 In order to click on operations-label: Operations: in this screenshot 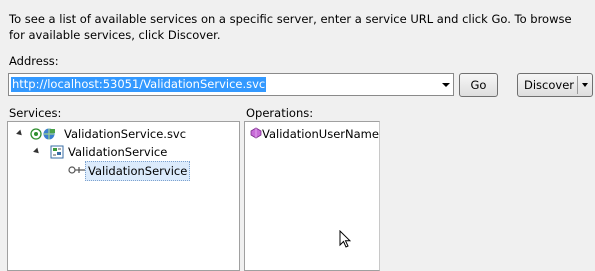, I will do `click(280, 113)`.